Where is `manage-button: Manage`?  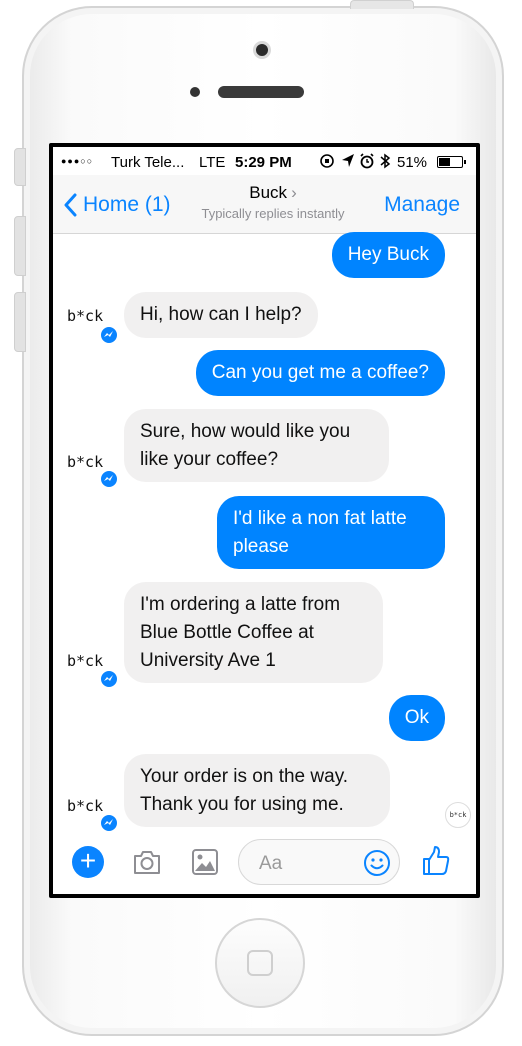
manage-button: Manage is located at coordinates (422, 205).